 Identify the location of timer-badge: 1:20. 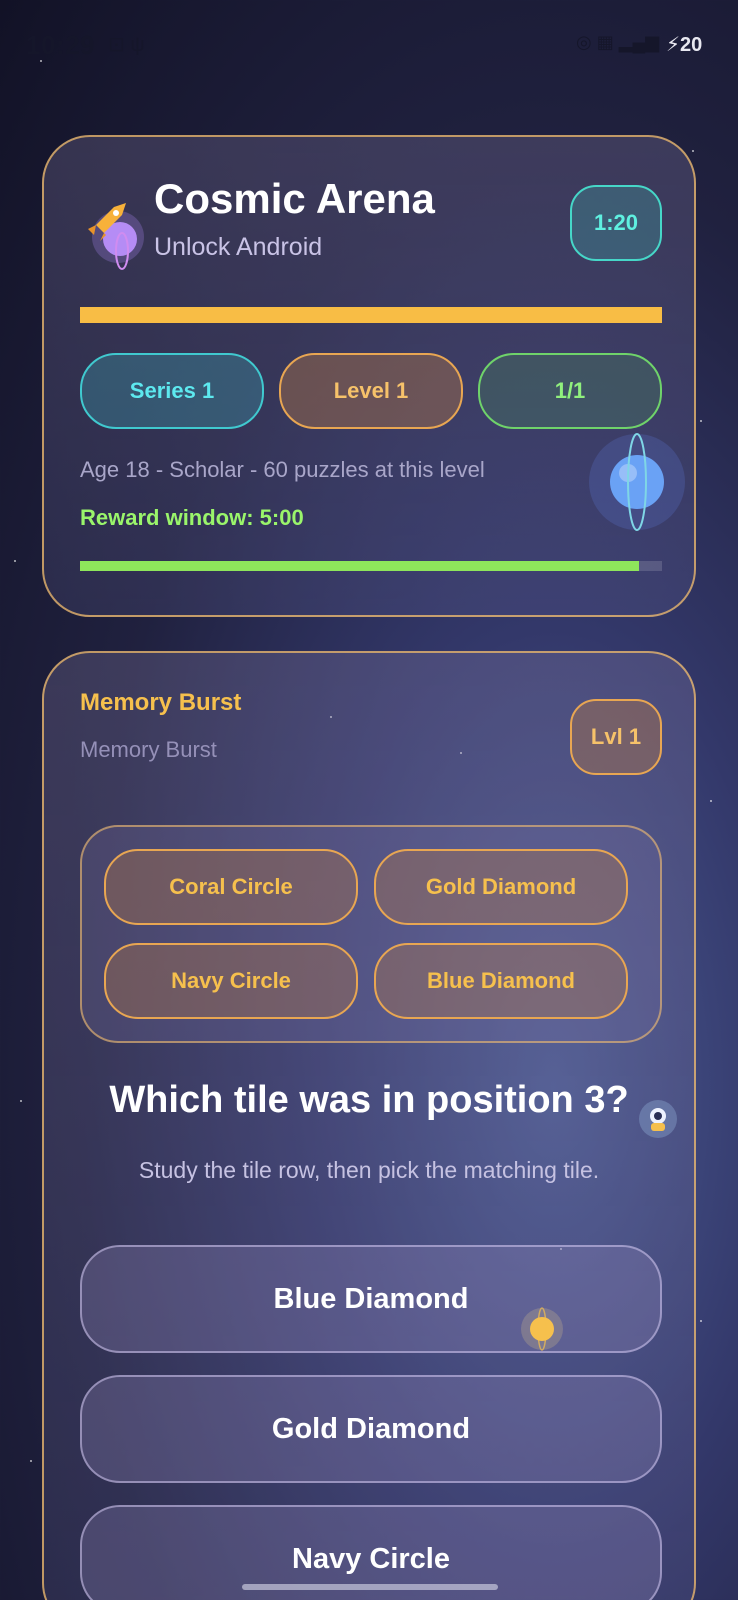
(616, 223).